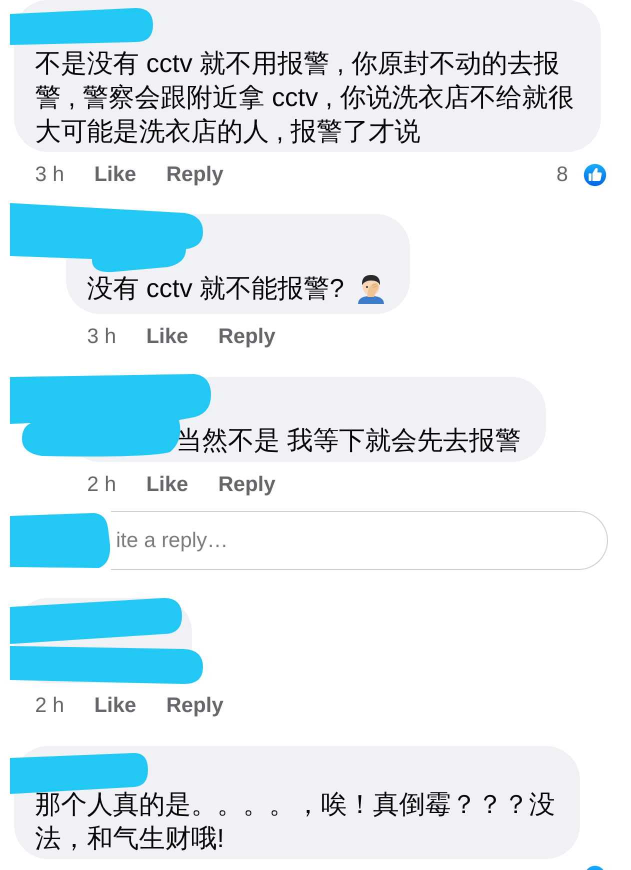  Describe the element at coordinates (295, 821) in the screenshot. I see `comment-text: 那个人真的是。。。。，唉！真倒霉？？？没法，和气生财哦!` at that location.